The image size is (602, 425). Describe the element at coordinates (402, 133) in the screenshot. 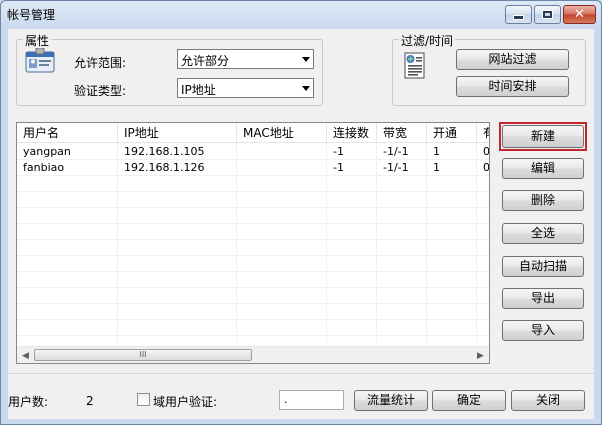

I see `column-header-bandwidth: 带宽` at that location.